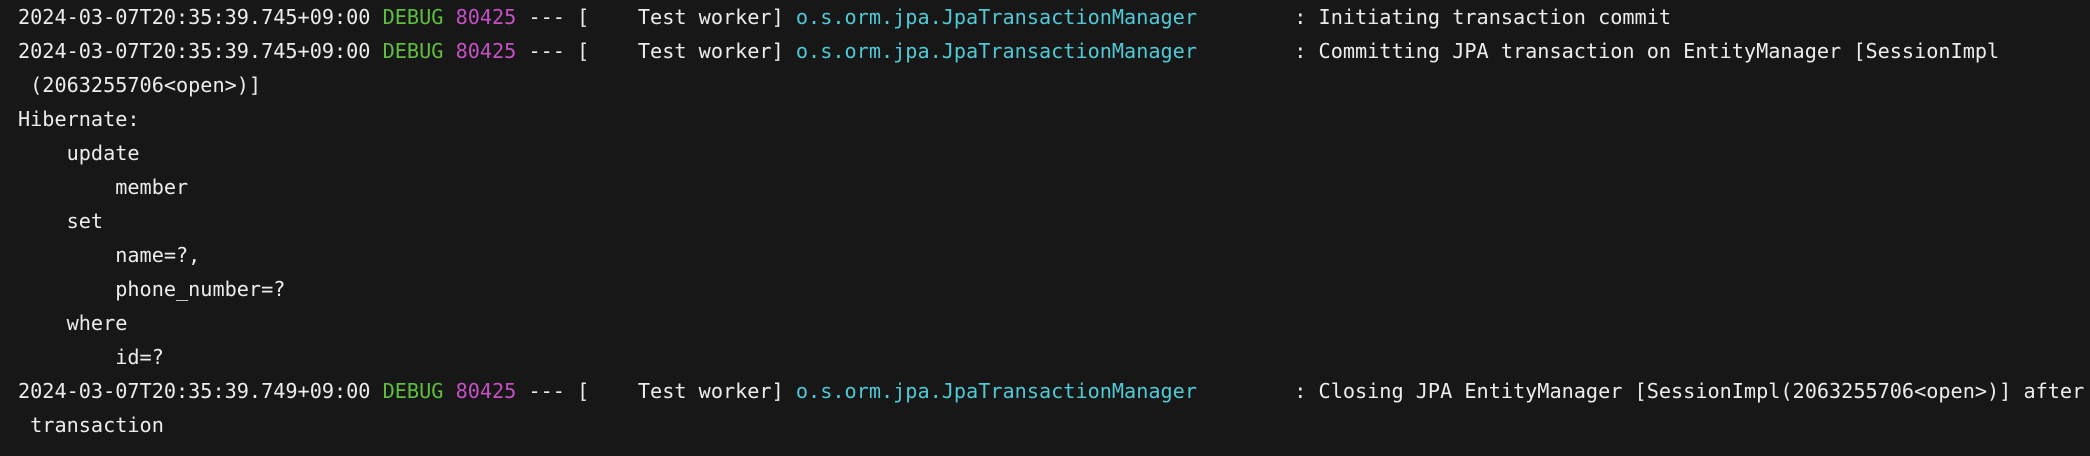 This screenshot has height=456, width=2090. What do you see at coordinates (1483, 17) in the screenshot?
I see `log-message: : Initiating transaction commit` at bounding box center [1483, 17].